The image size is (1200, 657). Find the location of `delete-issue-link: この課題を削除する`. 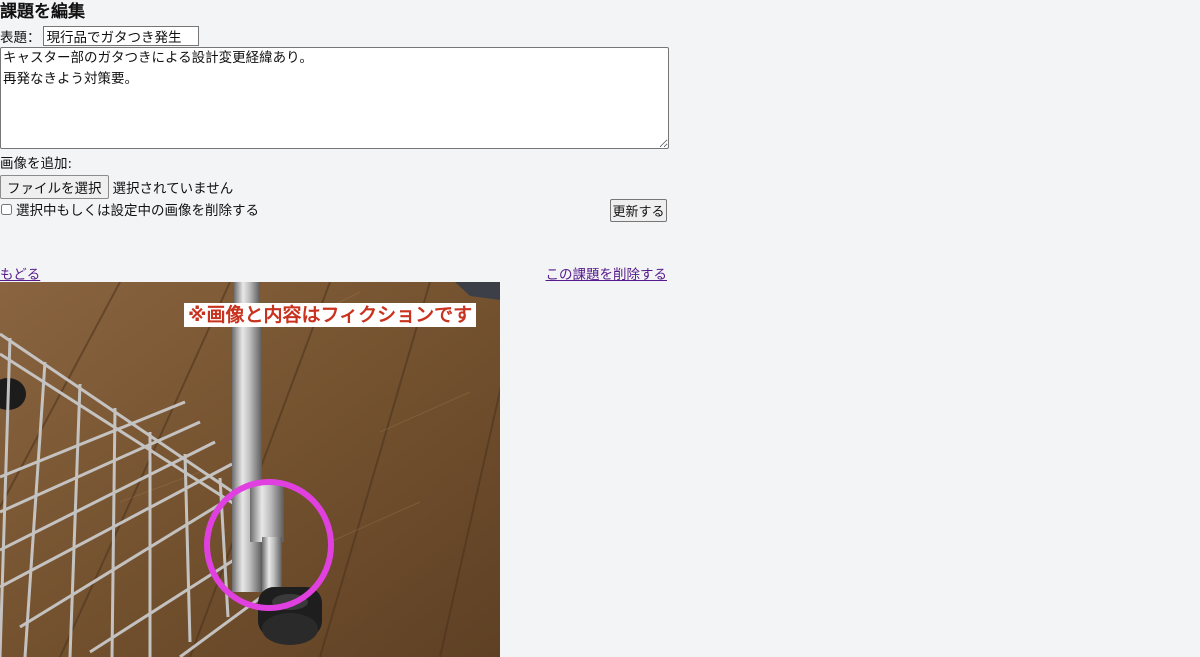

delete-issue-link: この課題を削除する is located at coordinates (607, 273).